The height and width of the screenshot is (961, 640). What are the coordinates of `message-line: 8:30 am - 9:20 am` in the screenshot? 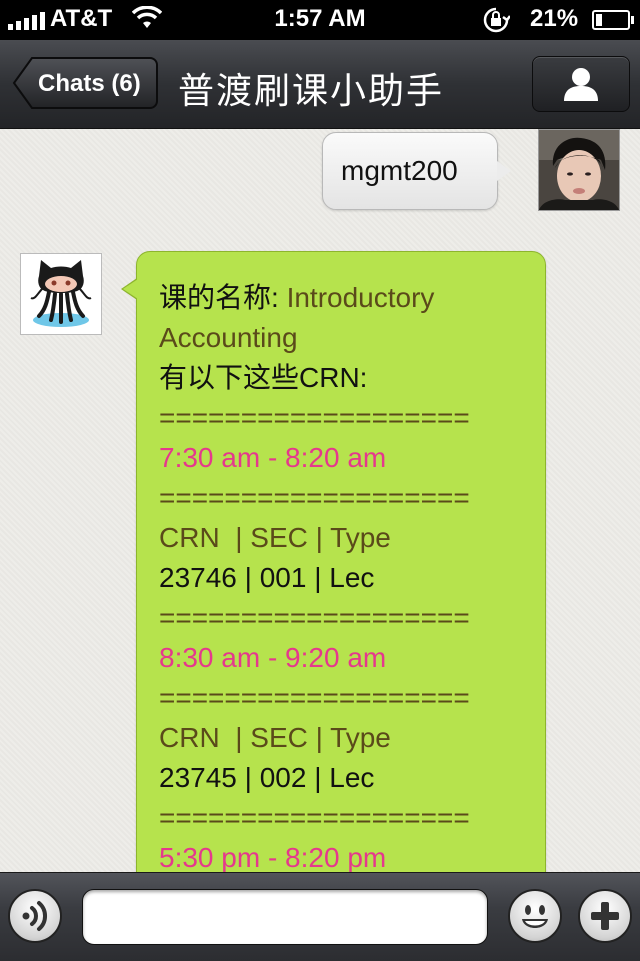 It's located at (349, 658).